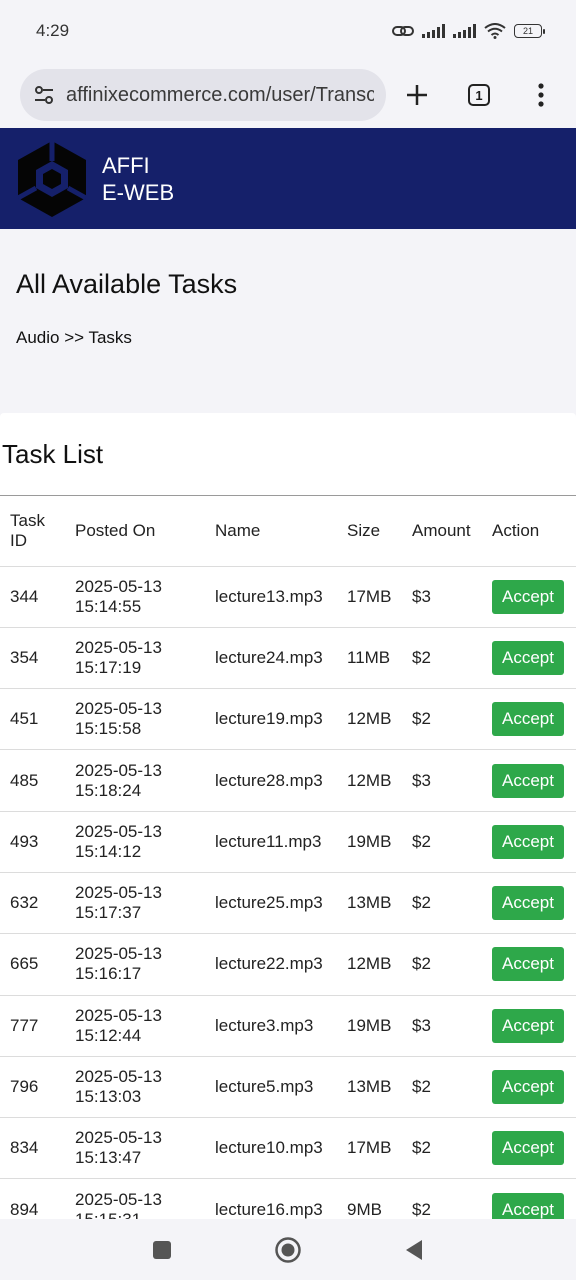 The width and height of the screenshot is (576, 1280). Describe the element at coordinates (108, 729) in the screenshot. I see `posted-time: 15:15:58` at that location.